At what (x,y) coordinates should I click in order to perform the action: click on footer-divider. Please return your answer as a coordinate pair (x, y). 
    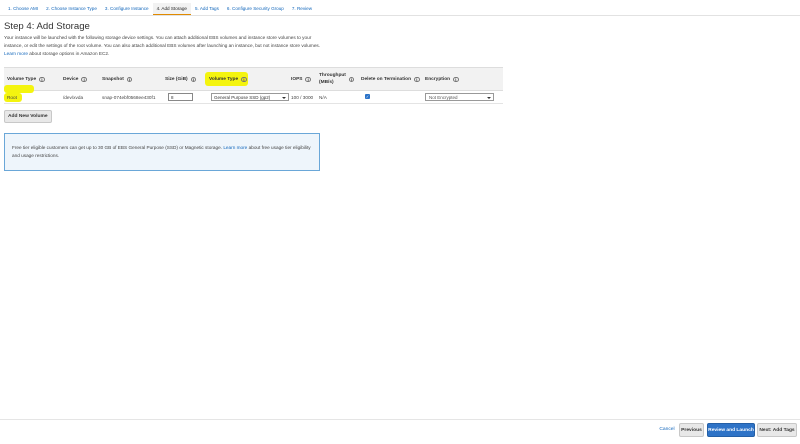
    Looking at the image, I should click on (400, 419).